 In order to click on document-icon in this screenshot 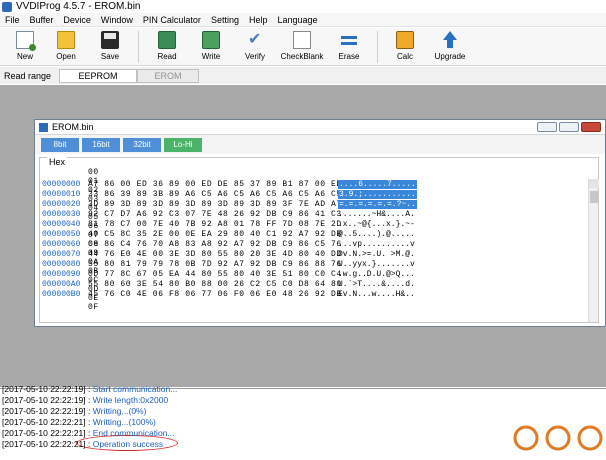, I will do `click(43, 127)`.